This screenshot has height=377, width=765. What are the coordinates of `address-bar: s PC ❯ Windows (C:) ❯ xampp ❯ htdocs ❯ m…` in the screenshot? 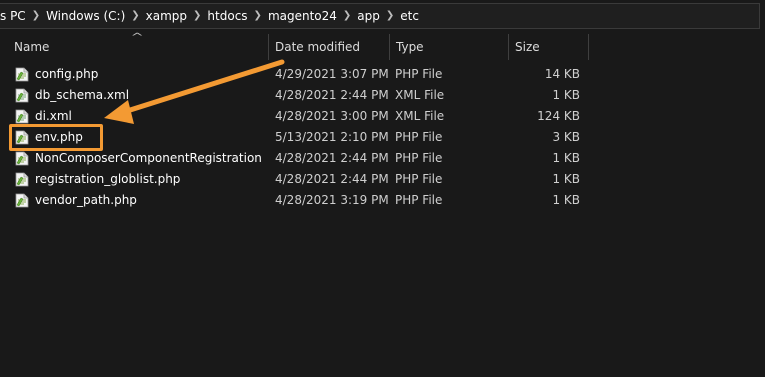 It's located at (382, 16).